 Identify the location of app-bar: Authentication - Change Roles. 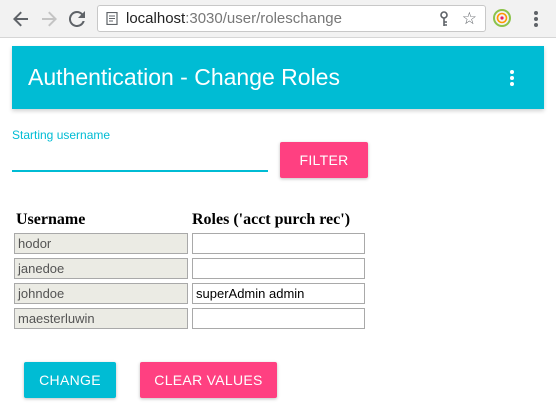
(278, 77).